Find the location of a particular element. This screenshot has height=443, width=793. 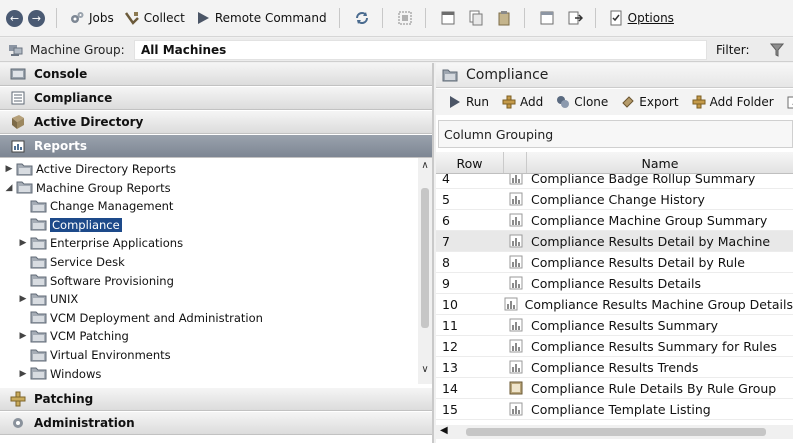

export-icon is located at coordinates (575, 18).